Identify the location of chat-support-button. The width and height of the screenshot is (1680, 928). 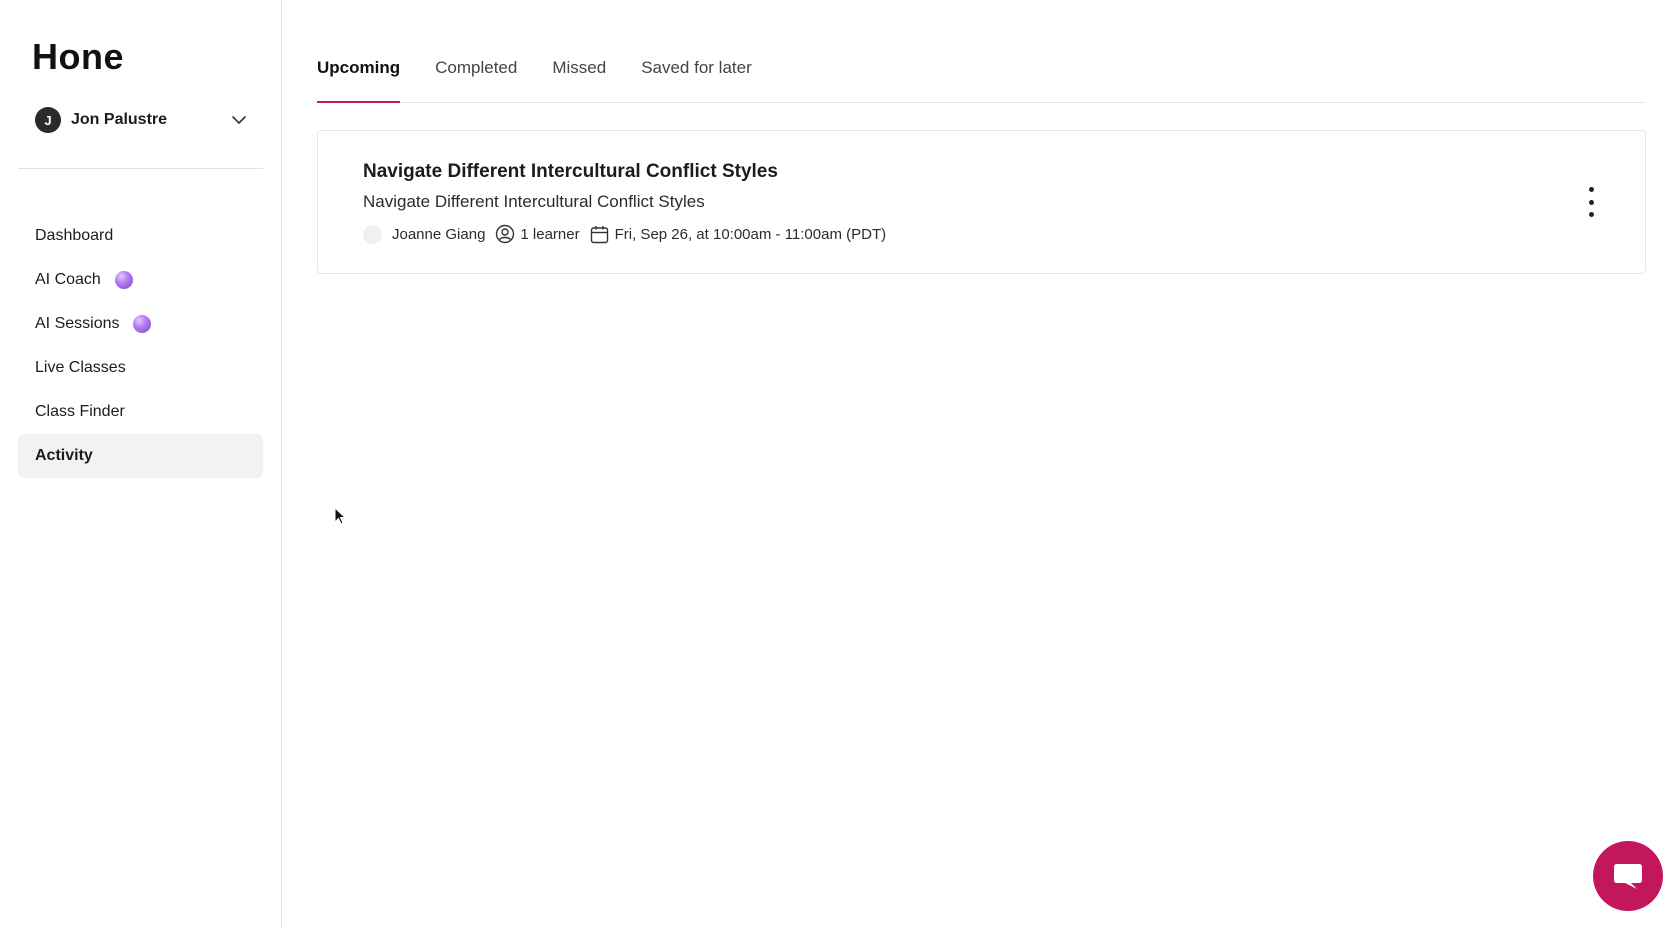
(1628, 876).